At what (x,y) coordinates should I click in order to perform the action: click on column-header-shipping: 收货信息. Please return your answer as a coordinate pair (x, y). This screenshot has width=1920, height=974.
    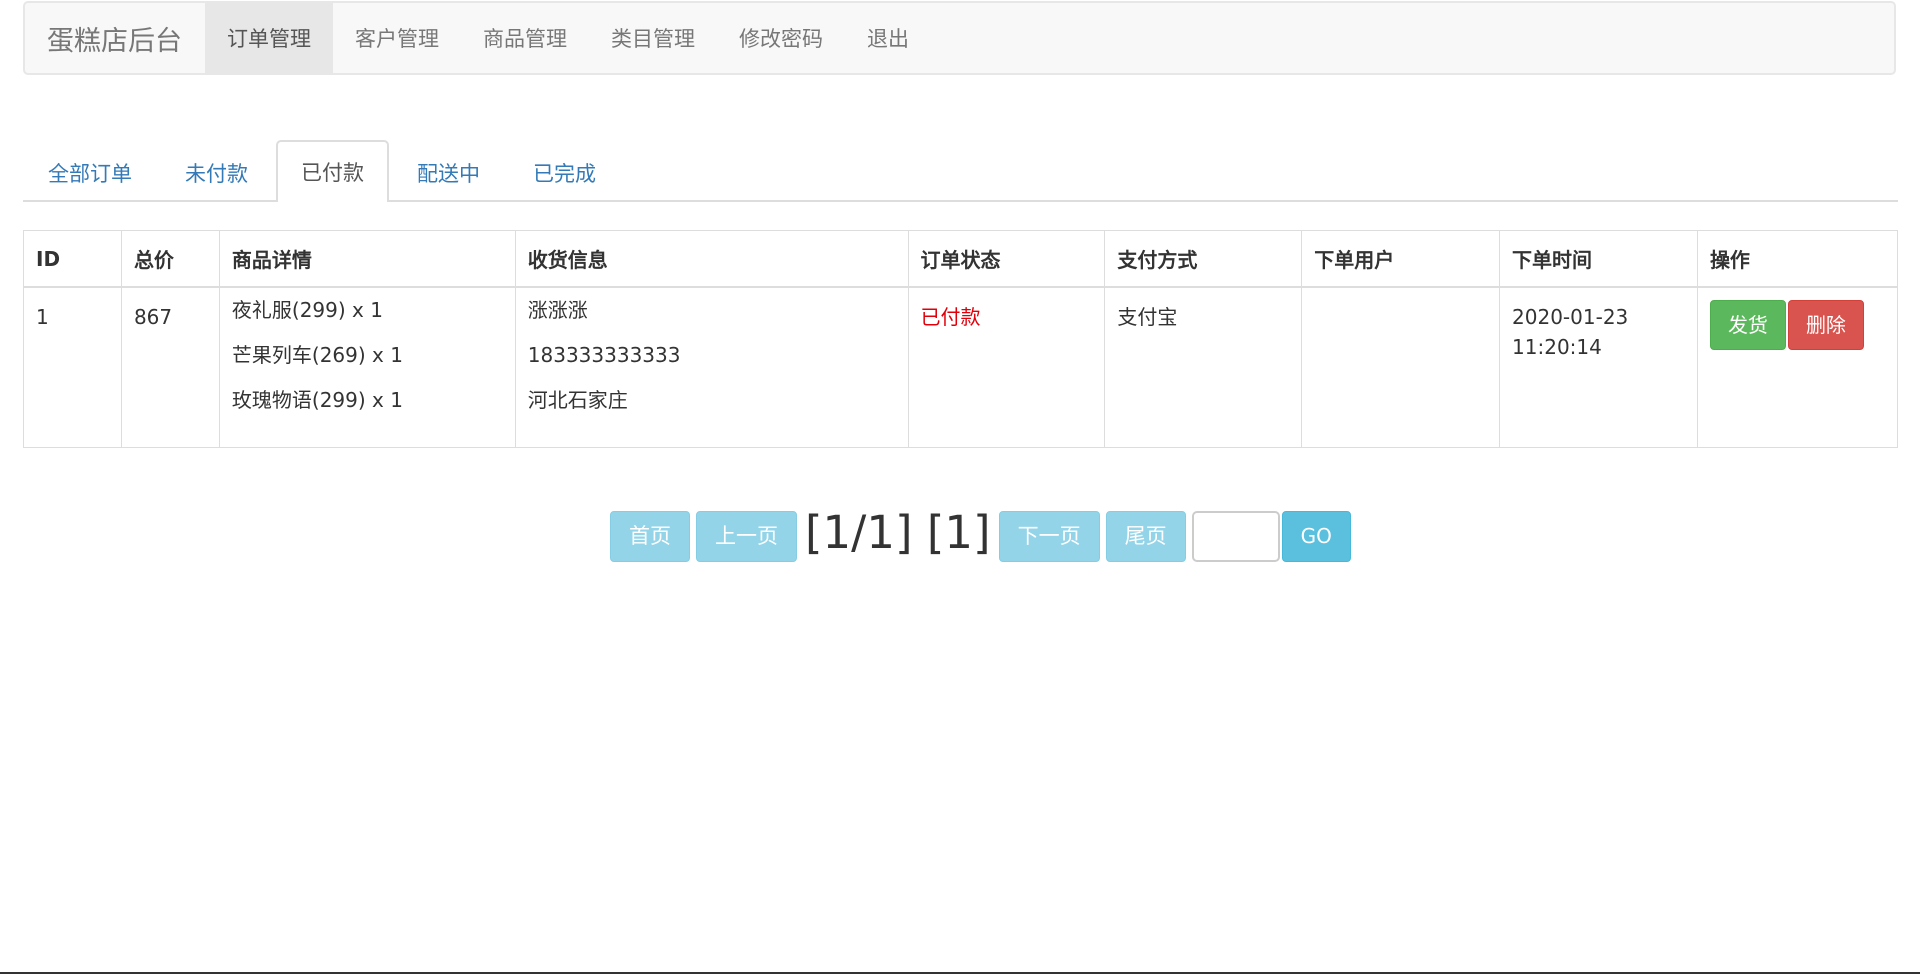
    Looking at the image, I should click on (711, 259).